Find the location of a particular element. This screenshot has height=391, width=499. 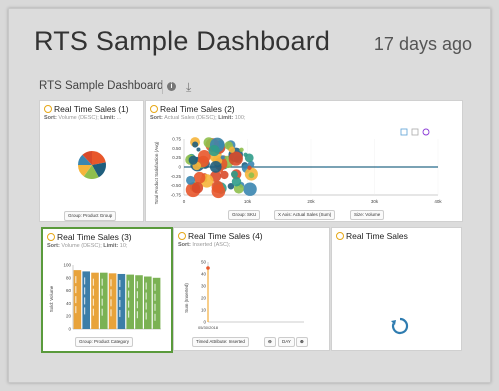

panel-real-time-sales-5: Real Time Sales is located at coordinates (396, 289).